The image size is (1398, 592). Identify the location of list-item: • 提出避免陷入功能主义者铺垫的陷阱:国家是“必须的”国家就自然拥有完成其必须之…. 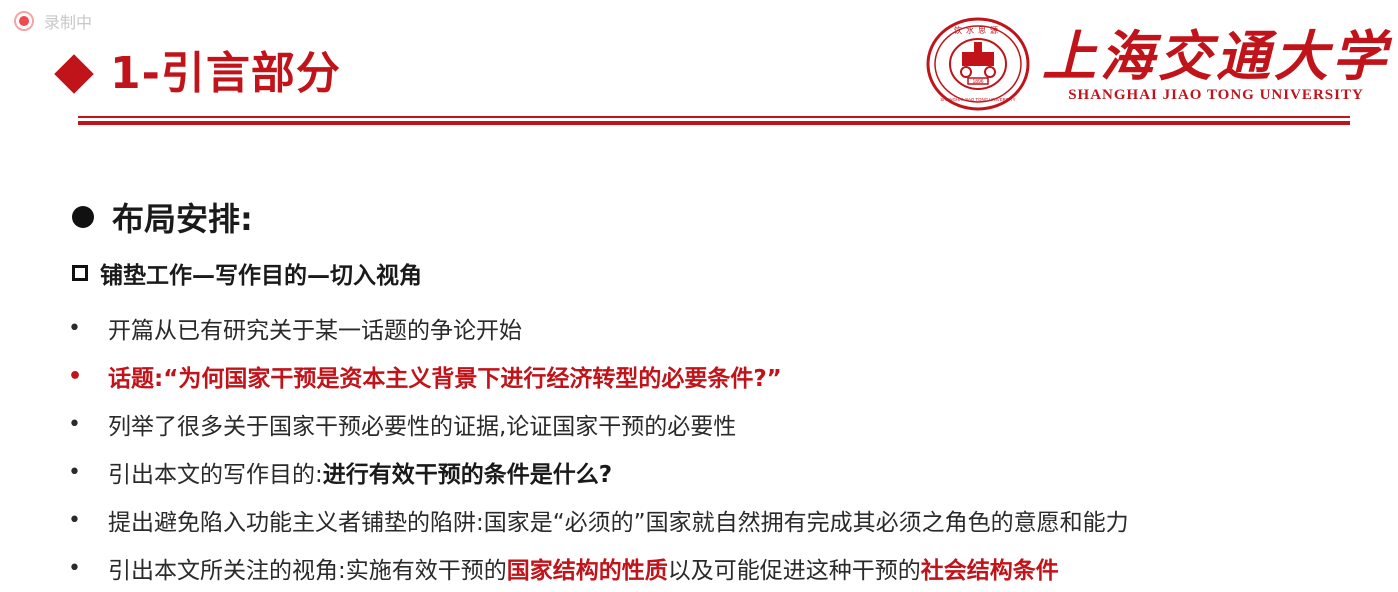
(598, 520).